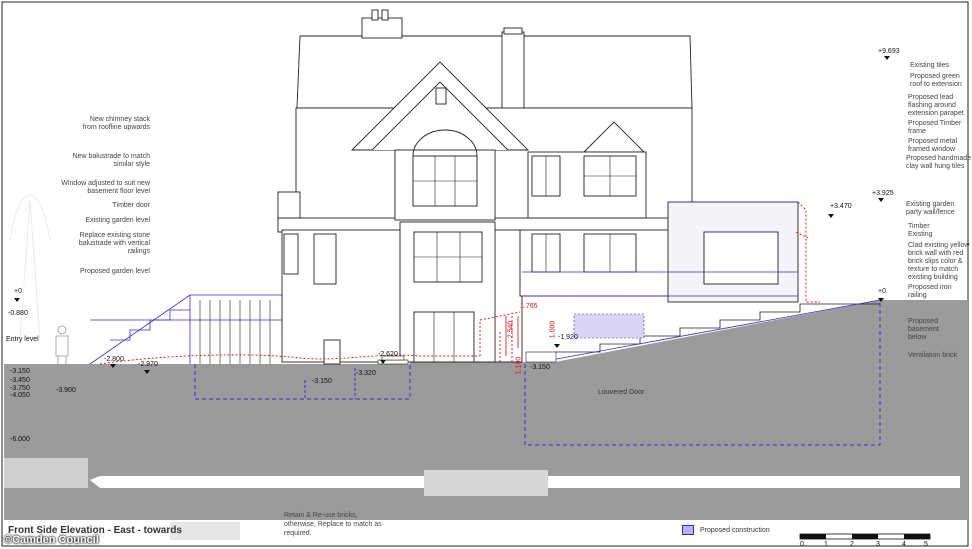  Describe the element at coordinates (148, 364) in the screenshot. I see `level-label: -2.970` at that location.